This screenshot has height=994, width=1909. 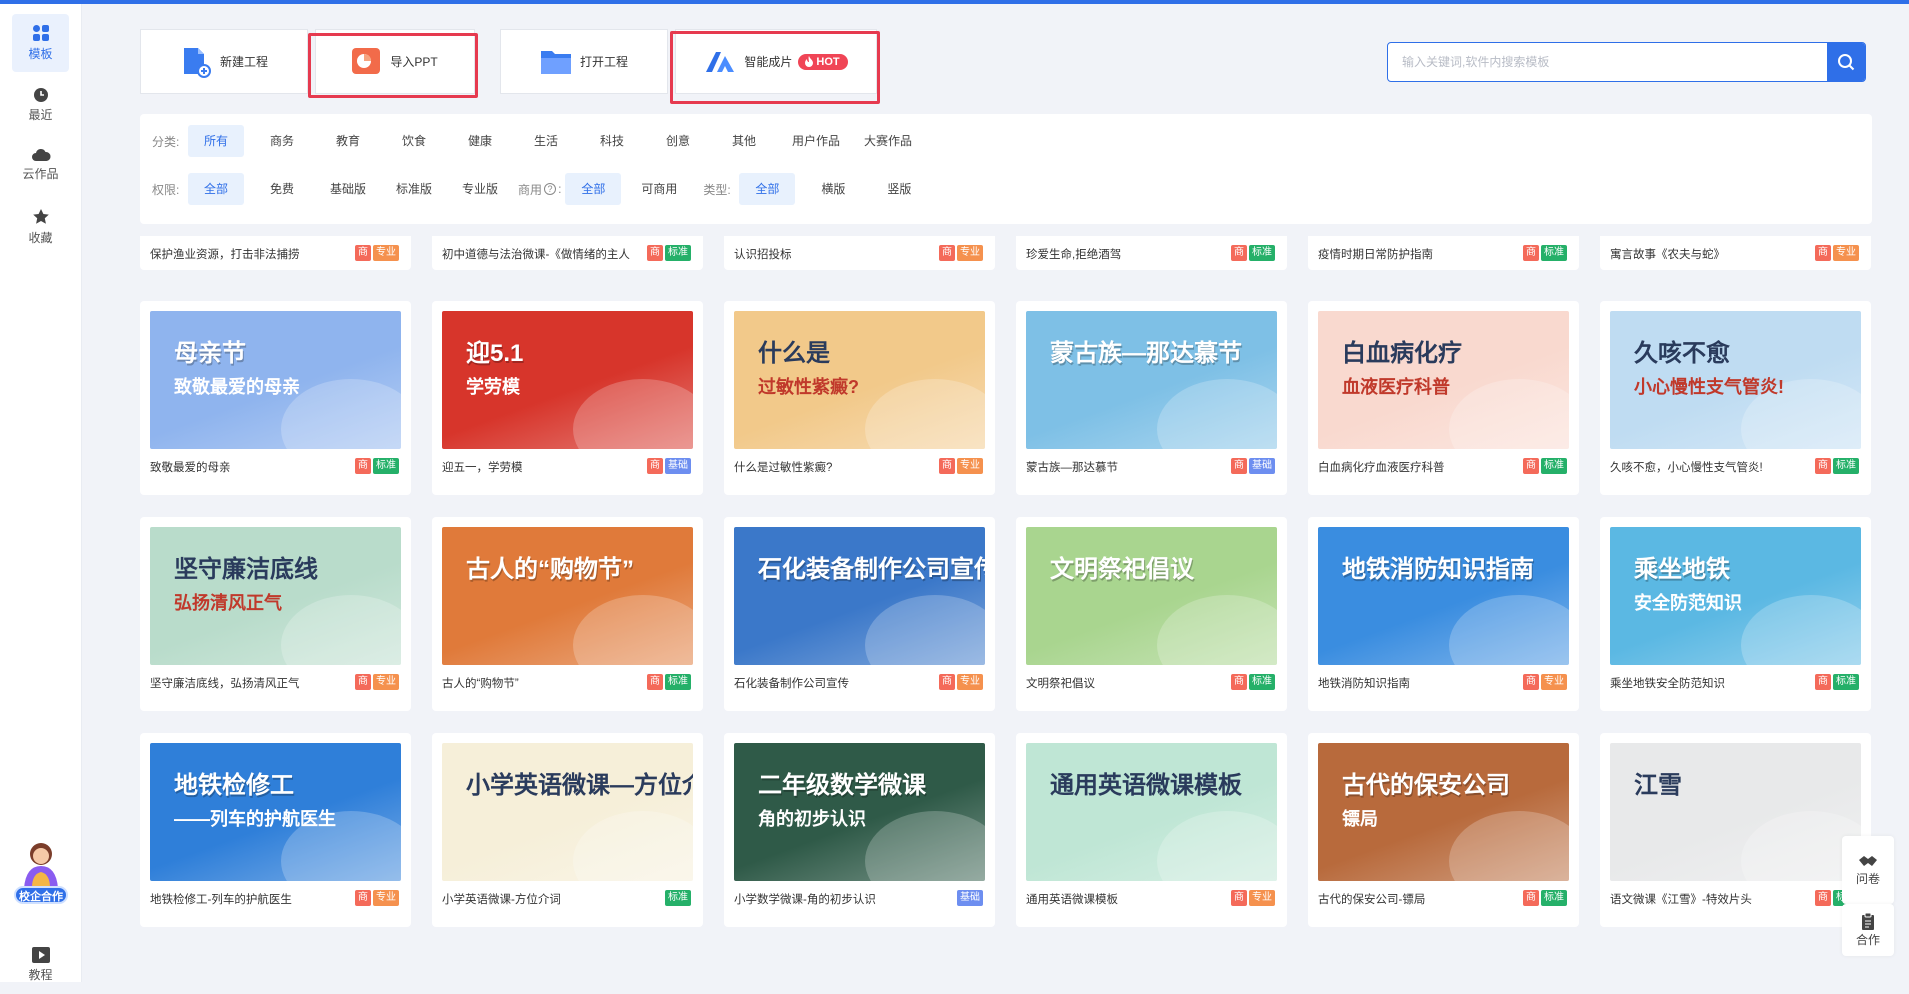 I want to click on template-card: 古代的保安公司 镖局 古代的保安公司-镖局 商标准, so click(x=1443, y=830).